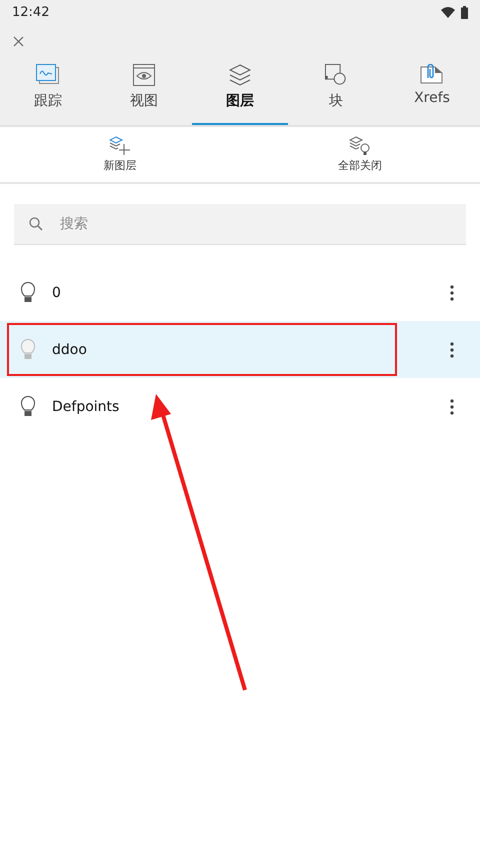  Describe the element at coordinates (240, 224) in the screenshot. I see `search-field: 搜索` at that location.